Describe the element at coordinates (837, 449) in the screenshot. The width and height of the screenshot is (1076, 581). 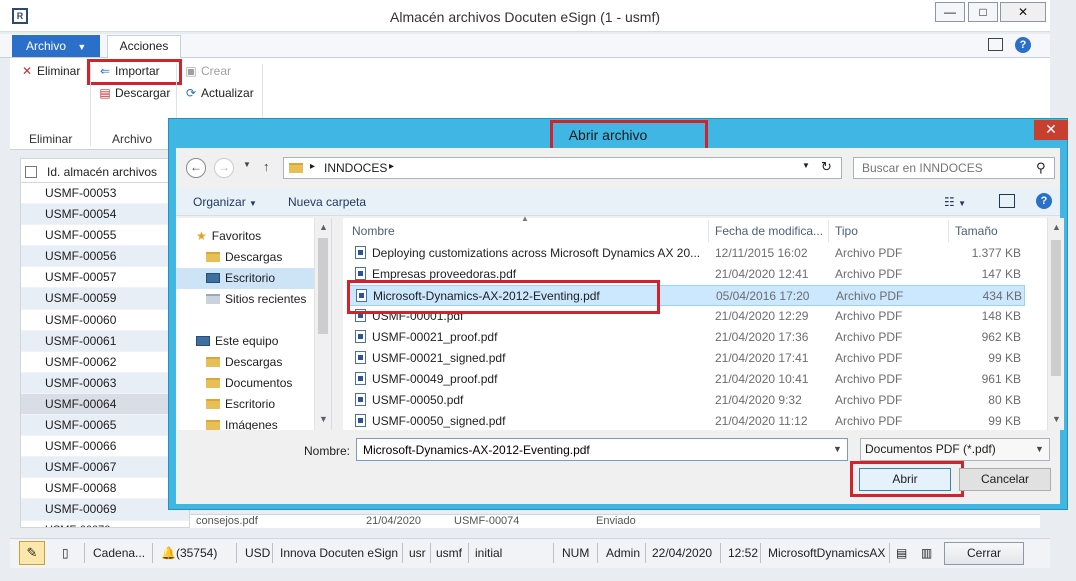
I see `chevron-down-icon: ▼` at that location.